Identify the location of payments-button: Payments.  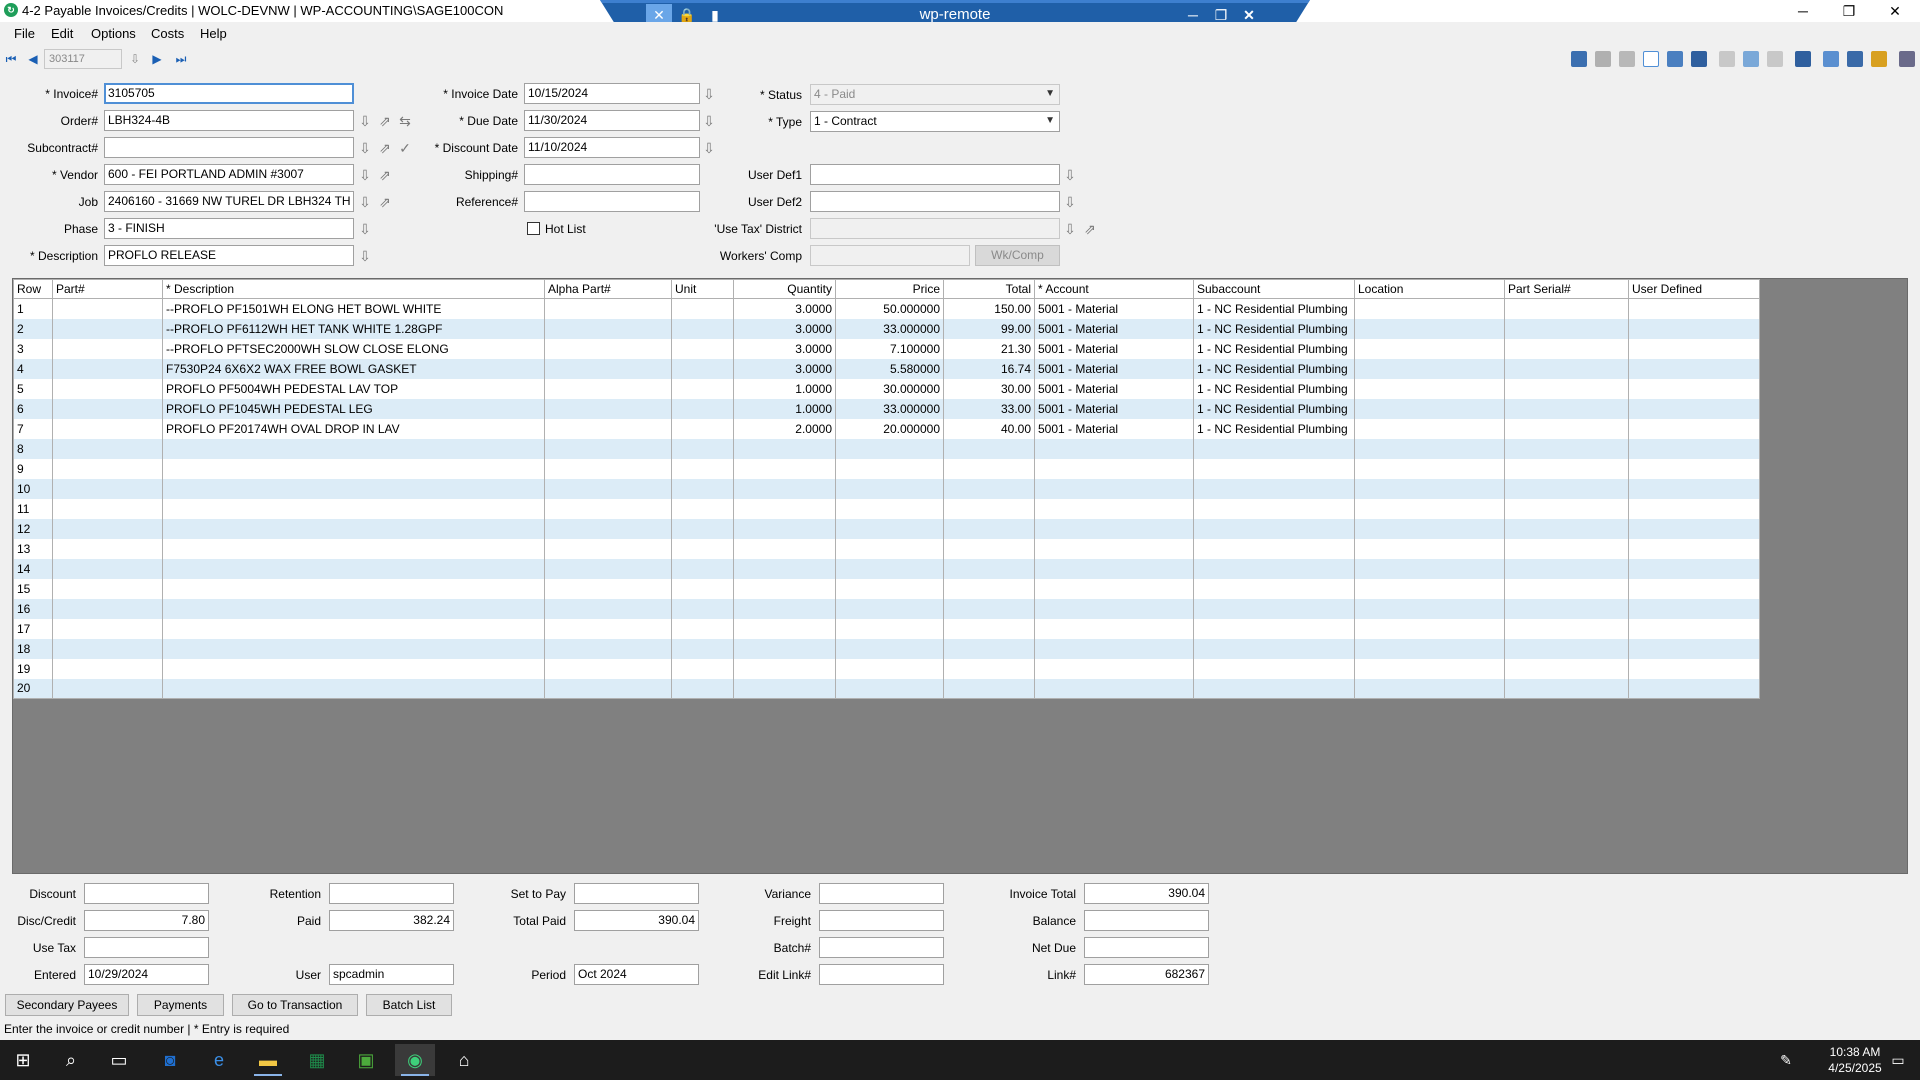
(180, 1005).